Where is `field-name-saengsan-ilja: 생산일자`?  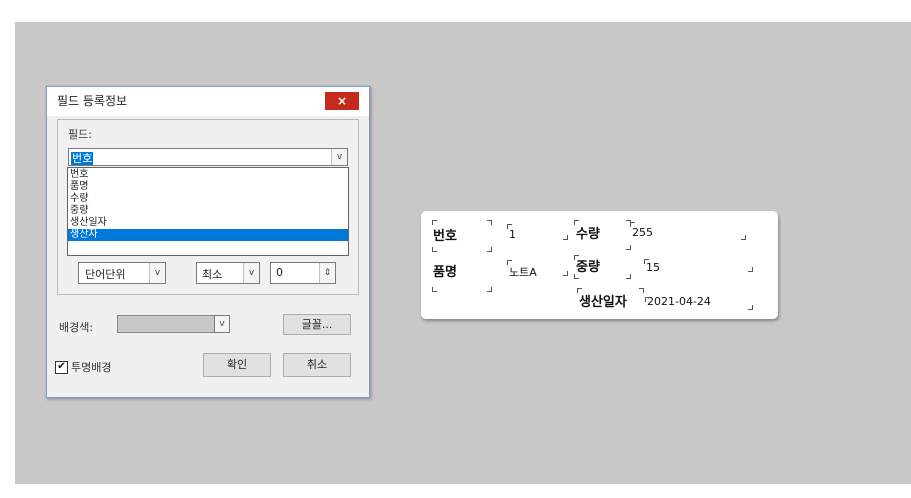 field-name-saengsan-ilja: 생산일자 is located at coordinates (603, 302).